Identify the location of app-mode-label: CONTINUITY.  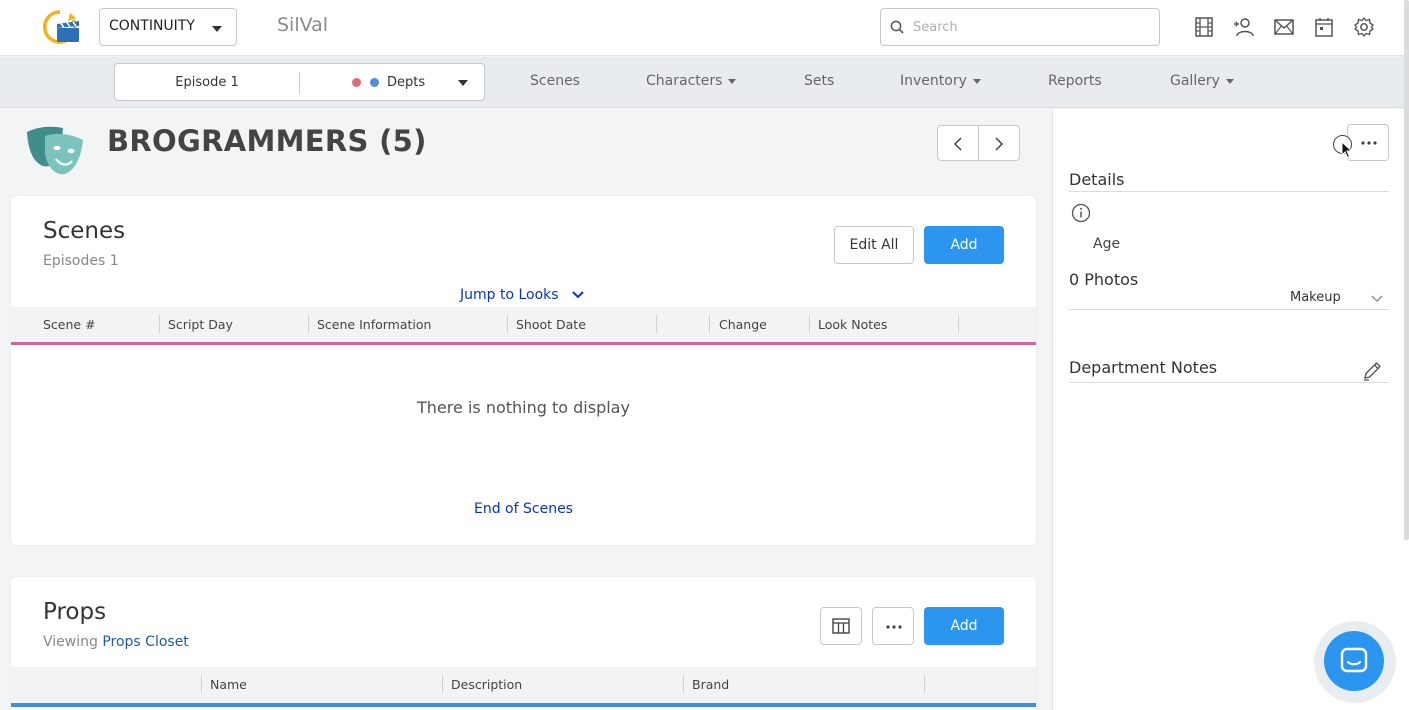
(152, 26).